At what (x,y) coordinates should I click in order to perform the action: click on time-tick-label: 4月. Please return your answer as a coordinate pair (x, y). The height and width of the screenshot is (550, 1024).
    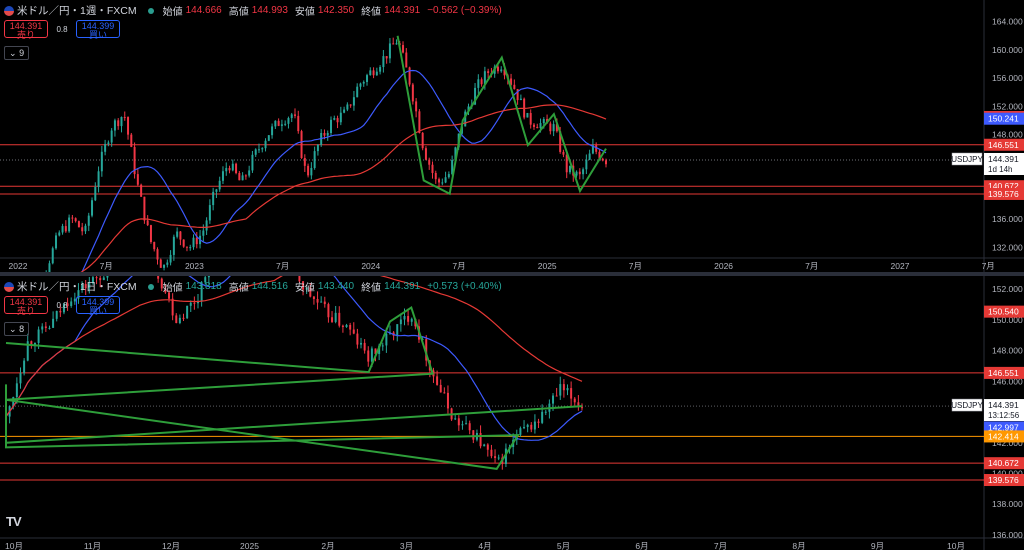
    Looking at the image, I should click on (484, 545).